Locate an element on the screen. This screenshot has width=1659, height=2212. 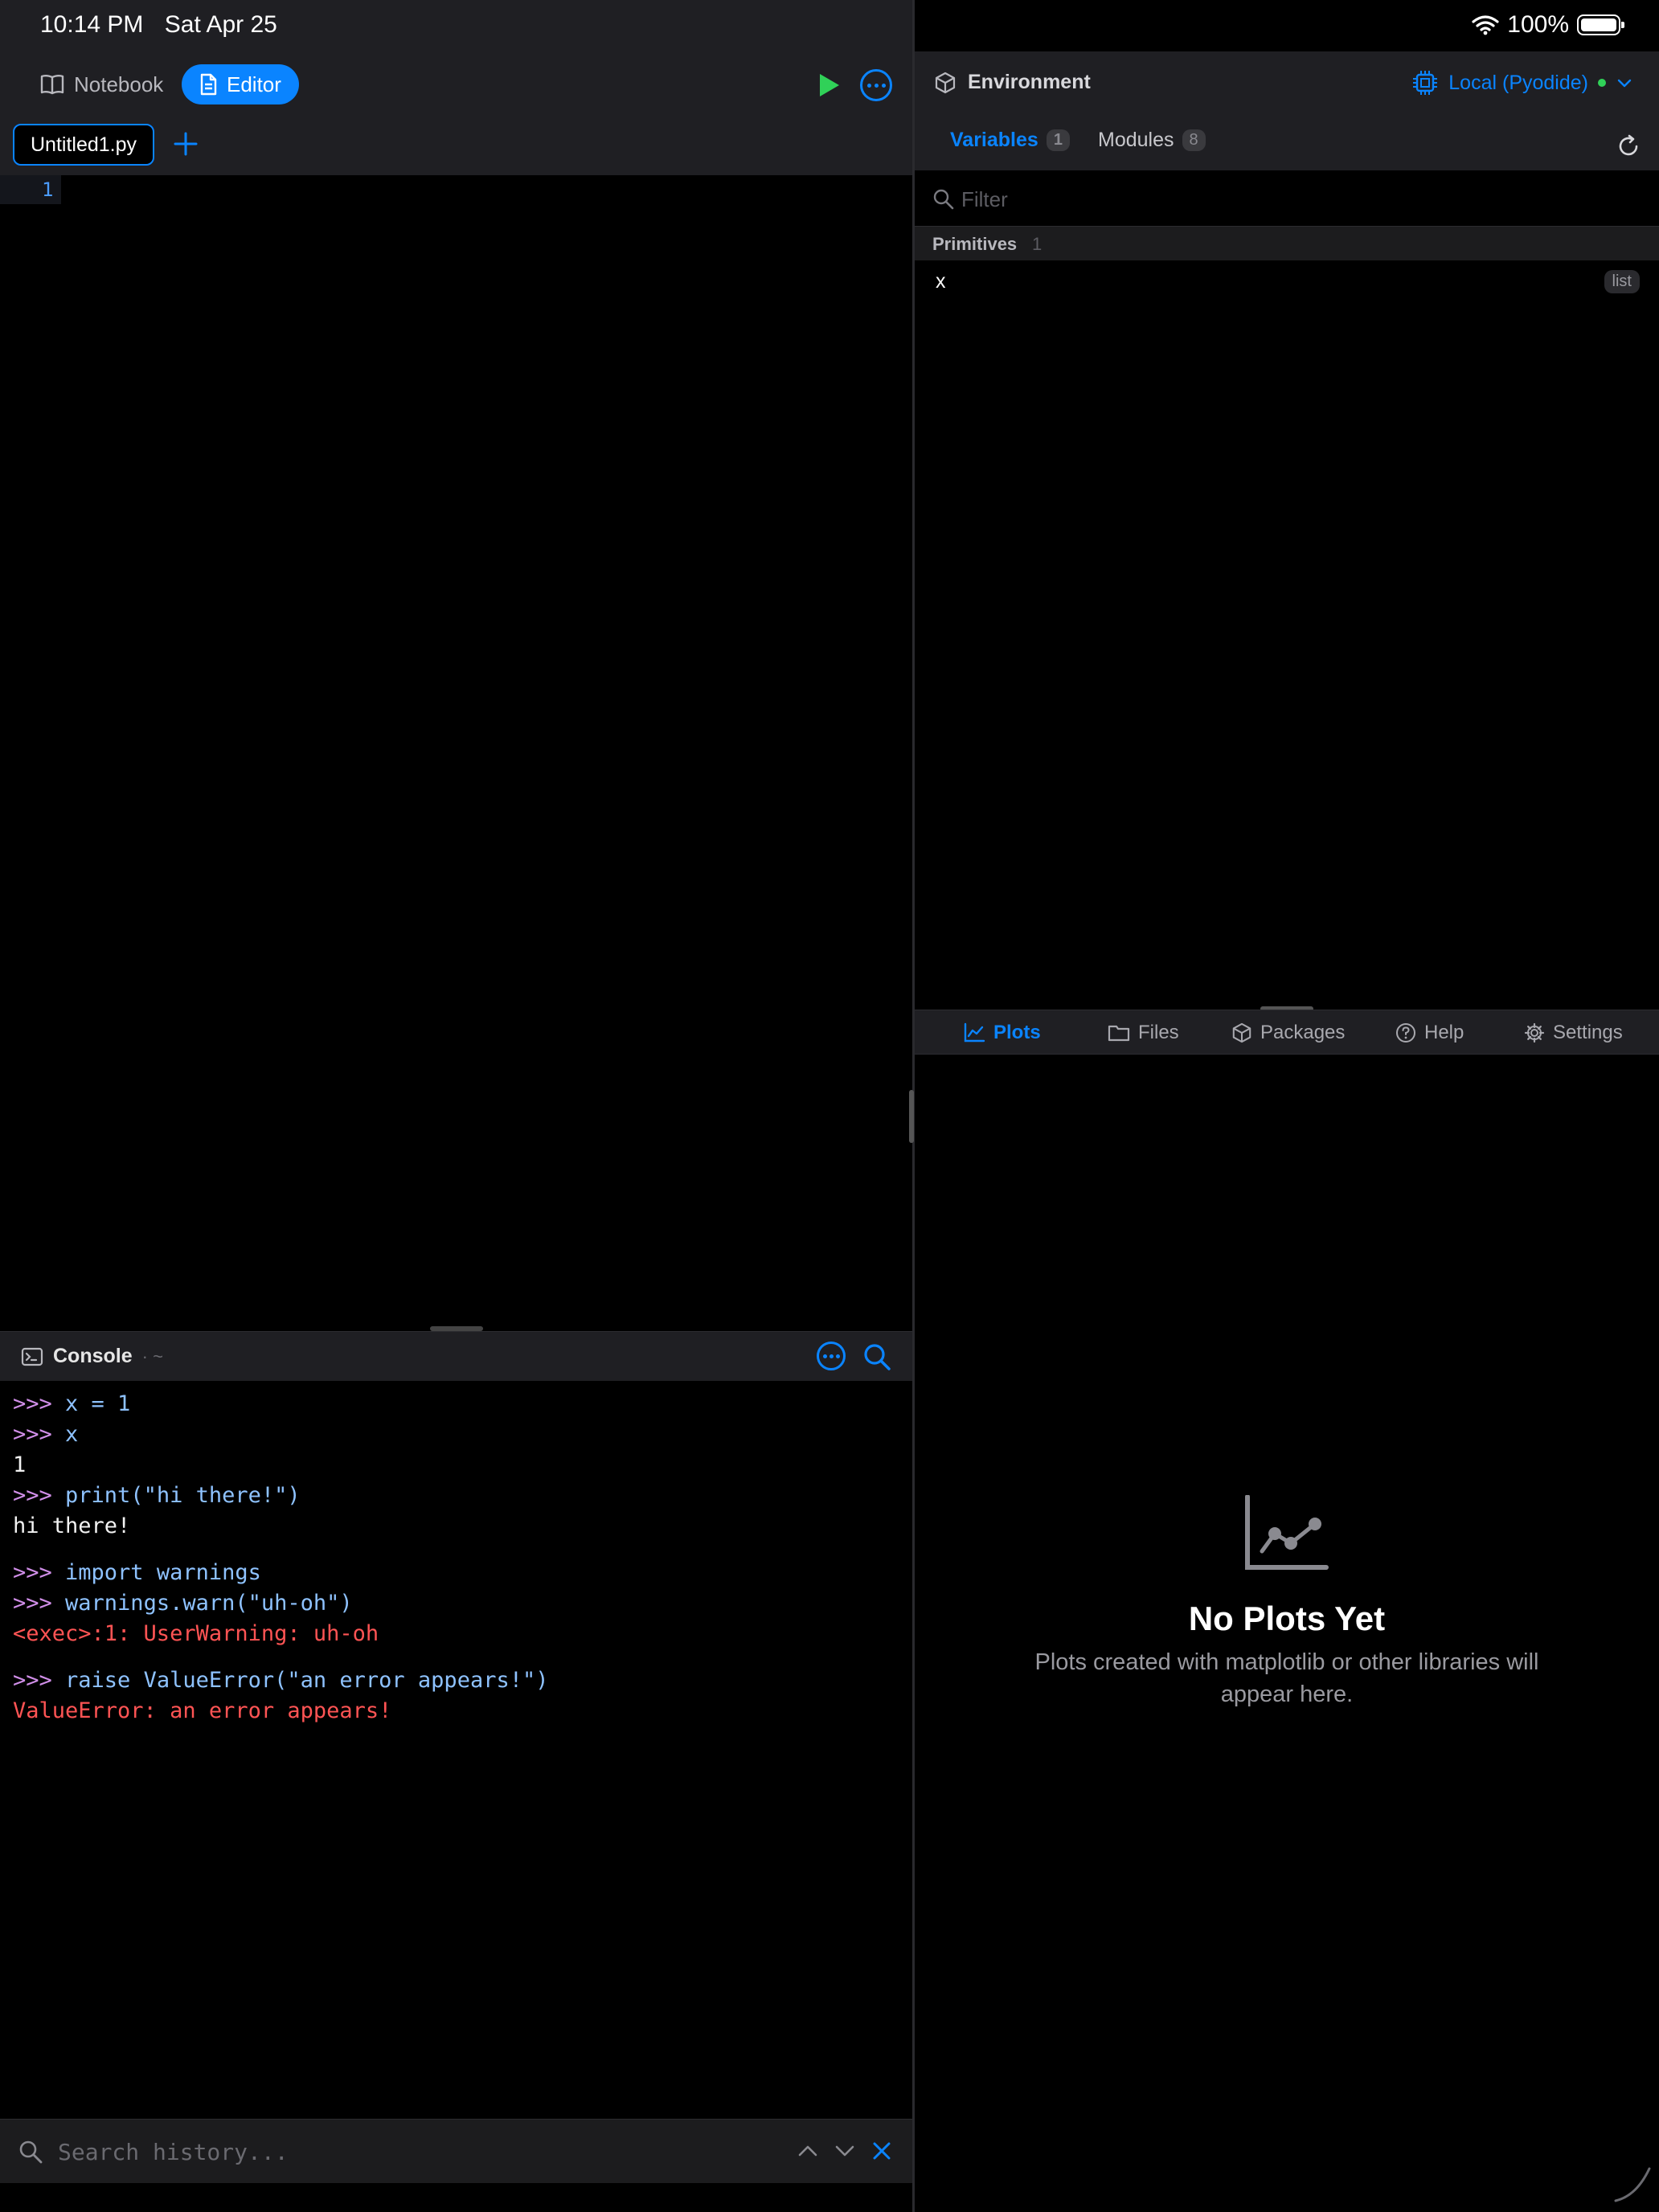
status-time-date: 10:14 PM Sat Apr 25 is located at coordinates (166, 25).